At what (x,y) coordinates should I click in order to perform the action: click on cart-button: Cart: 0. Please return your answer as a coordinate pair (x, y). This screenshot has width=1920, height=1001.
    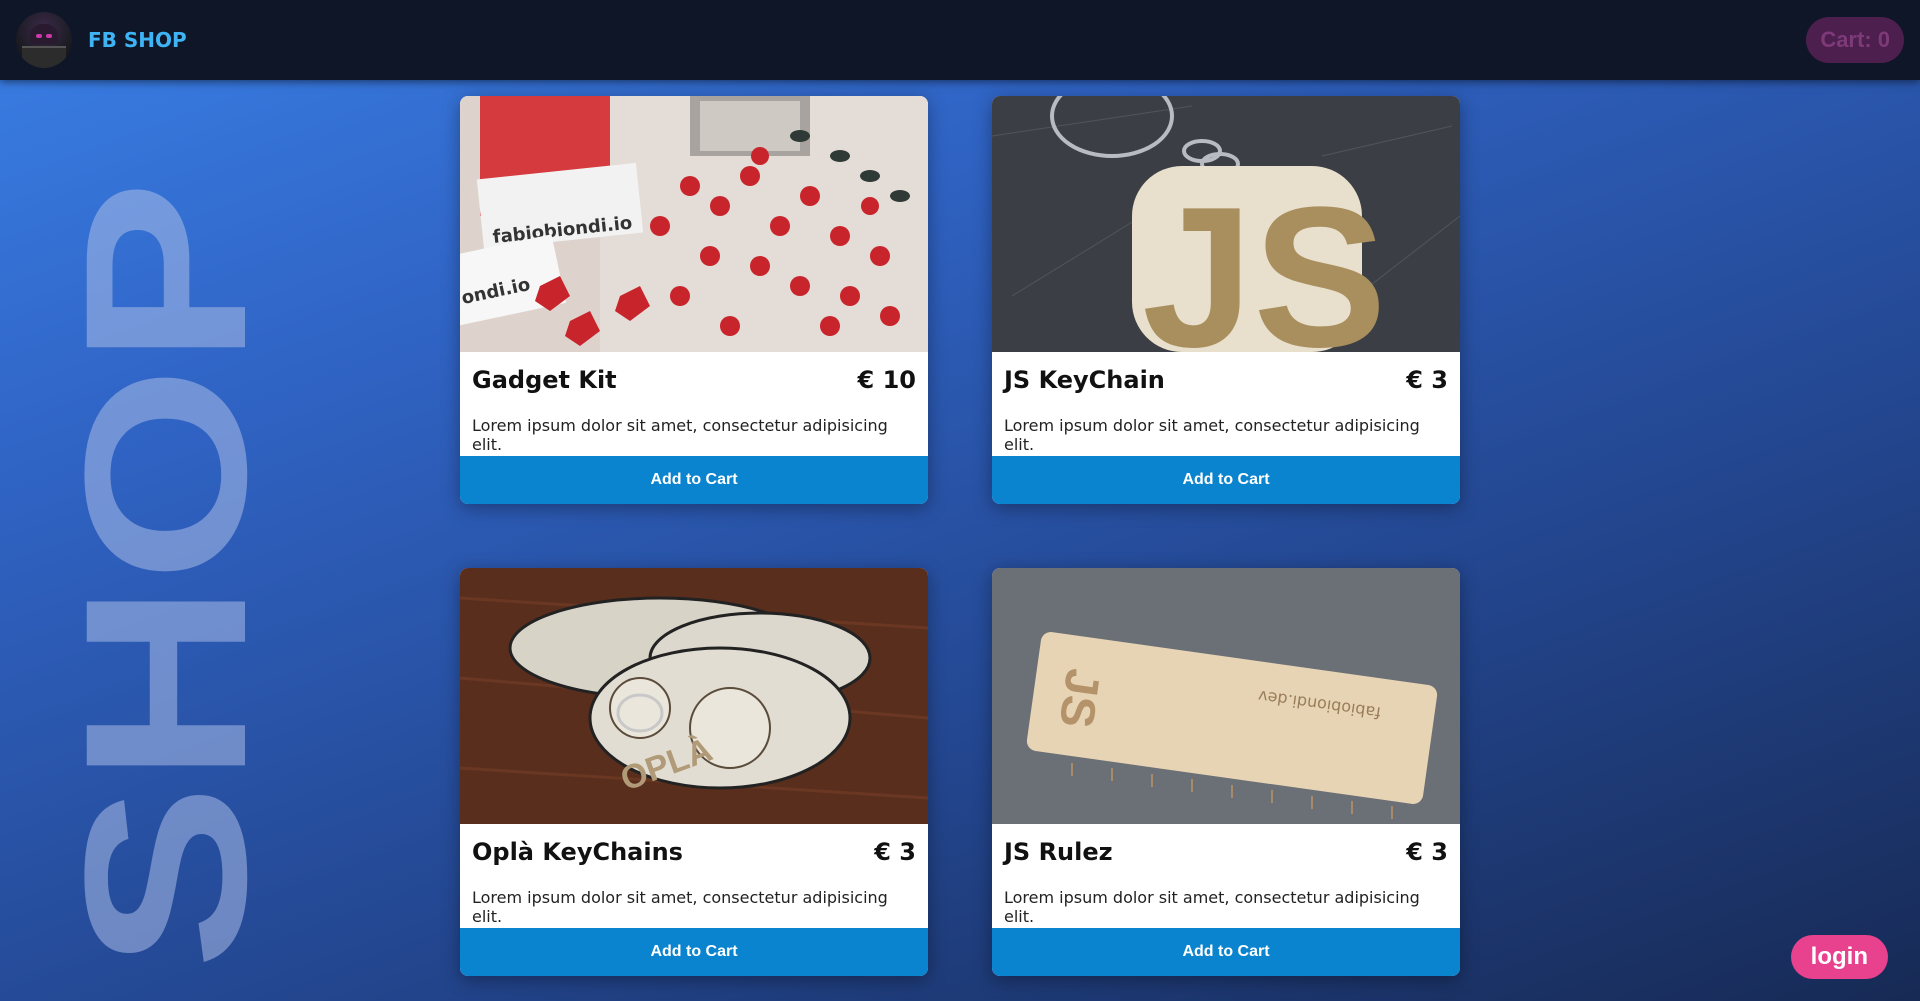
    Looking at the image, I should click on (1855, 40).